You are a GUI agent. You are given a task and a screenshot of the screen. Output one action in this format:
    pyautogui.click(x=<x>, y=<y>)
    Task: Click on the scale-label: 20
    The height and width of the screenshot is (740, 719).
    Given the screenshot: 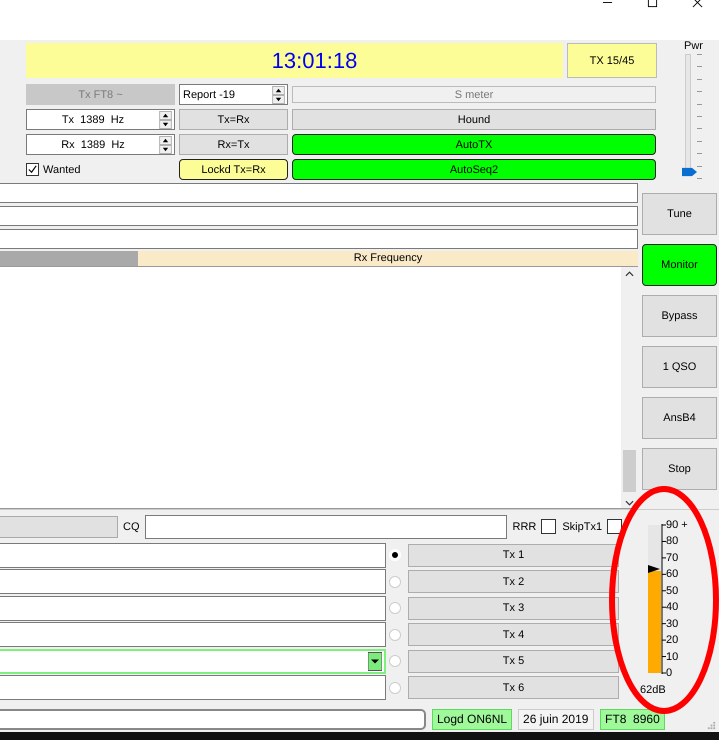 What is the action you would take?
    pyautogui.click(x=672, y=640)
    